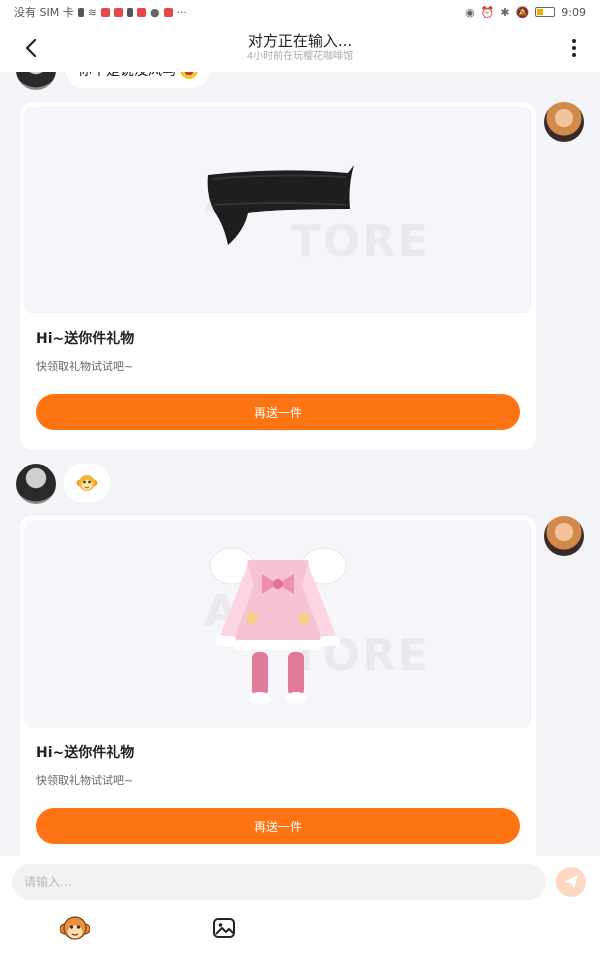 Image resolution: width=600 pixels, height=960 pixels. Describe the element at coordinates (280, 205) in the screenshot. I see `gift-item-headband-image` at that location.